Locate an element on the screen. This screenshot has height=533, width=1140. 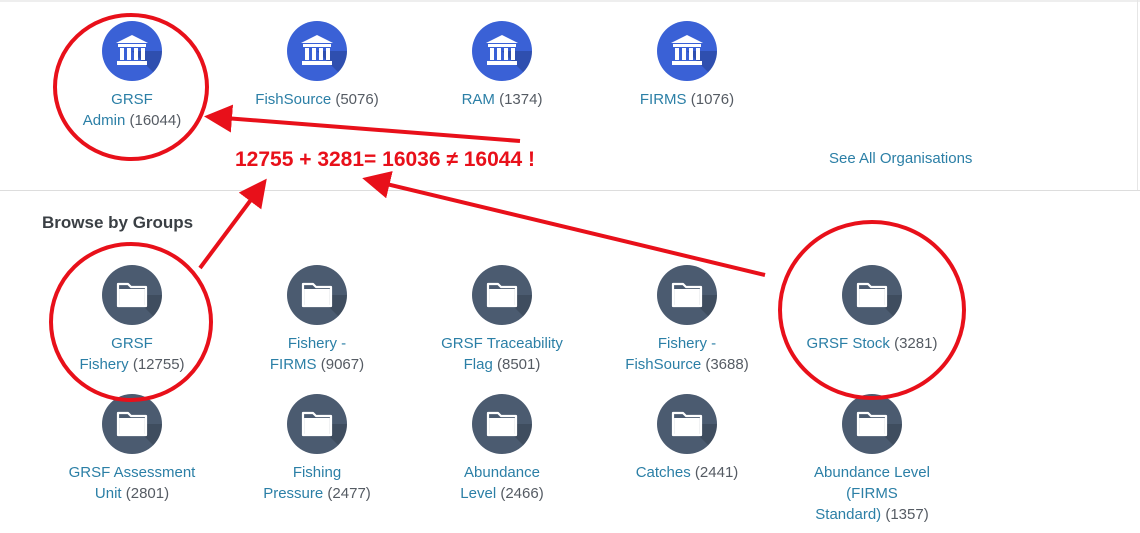
group-tile-grsf-stock: GRSF Stock (3281) is located at coordinates (872, 309).